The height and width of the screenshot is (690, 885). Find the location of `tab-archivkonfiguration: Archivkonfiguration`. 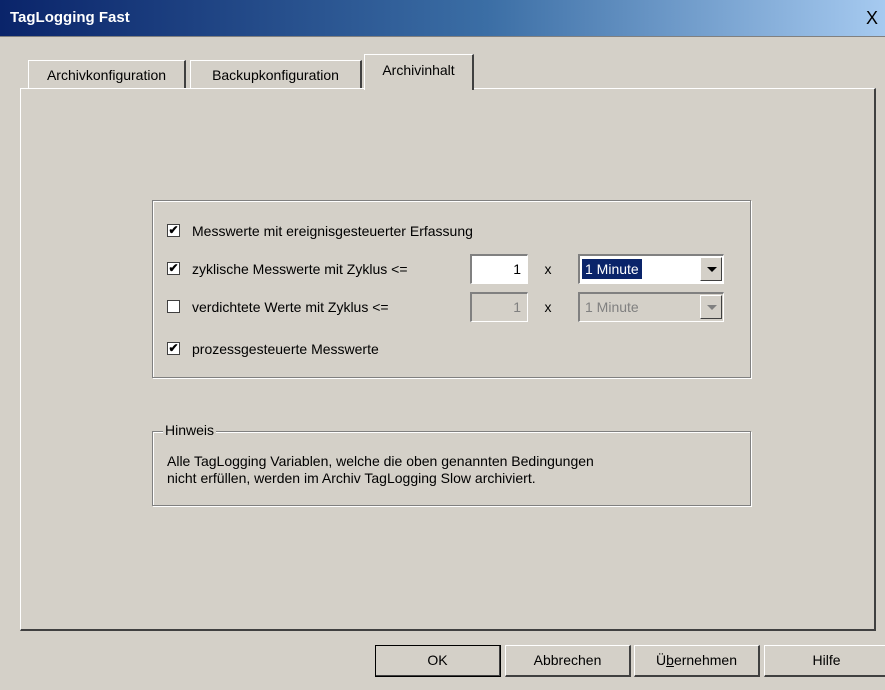

tab-archivkonfiguration: Archivkonfiguration is located at coordinates (107, 74).